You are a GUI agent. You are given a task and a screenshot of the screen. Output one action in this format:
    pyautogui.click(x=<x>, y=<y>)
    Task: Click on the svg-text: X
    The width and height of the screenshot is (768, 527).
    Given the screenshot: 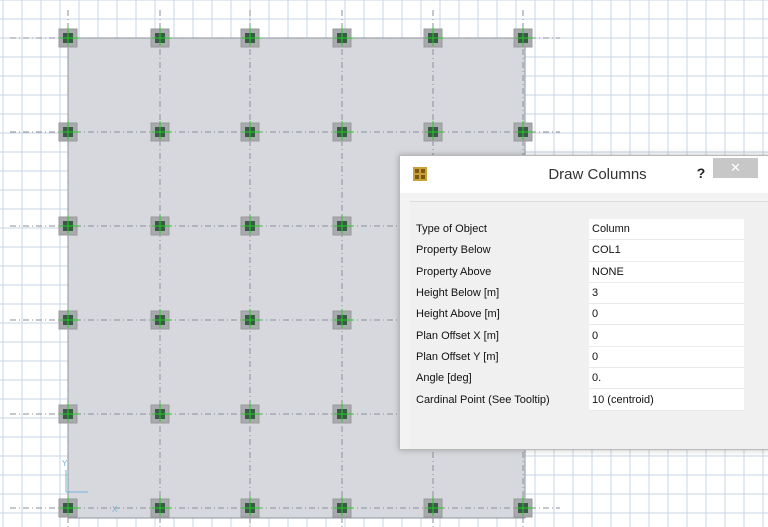 What is the action you would take?
    pyautogui.click(x=115, y=509)
    